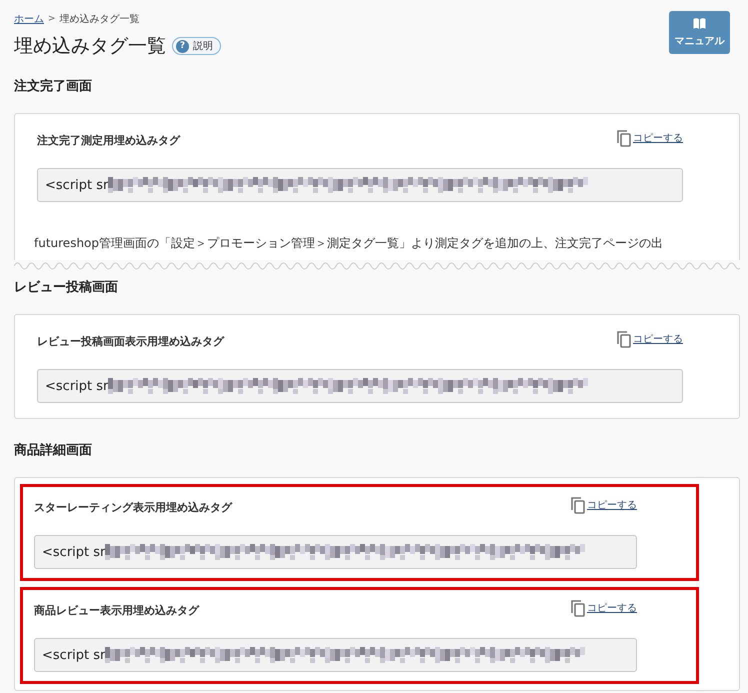 This screenshot has width=748, height=693. I want to click on tag-title: 注文完了測定用埋め込みタグ, so click(108, 140).